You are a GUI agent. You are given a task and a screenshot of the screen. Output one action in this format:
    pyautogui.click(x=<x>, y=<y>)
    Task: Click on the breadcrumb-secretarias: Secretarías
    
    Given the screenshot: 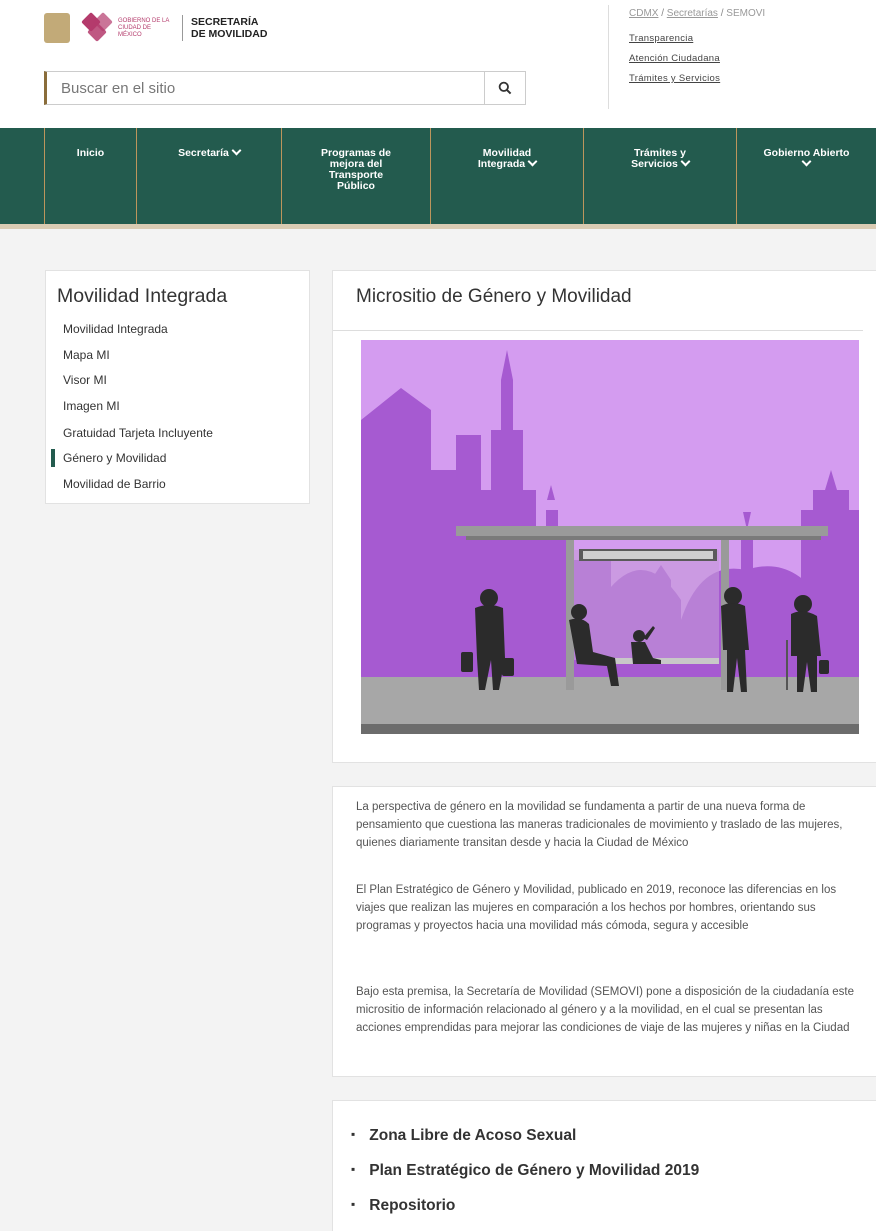 What is the action you would take?
    pyautogui.click(x=692, y=13)
    